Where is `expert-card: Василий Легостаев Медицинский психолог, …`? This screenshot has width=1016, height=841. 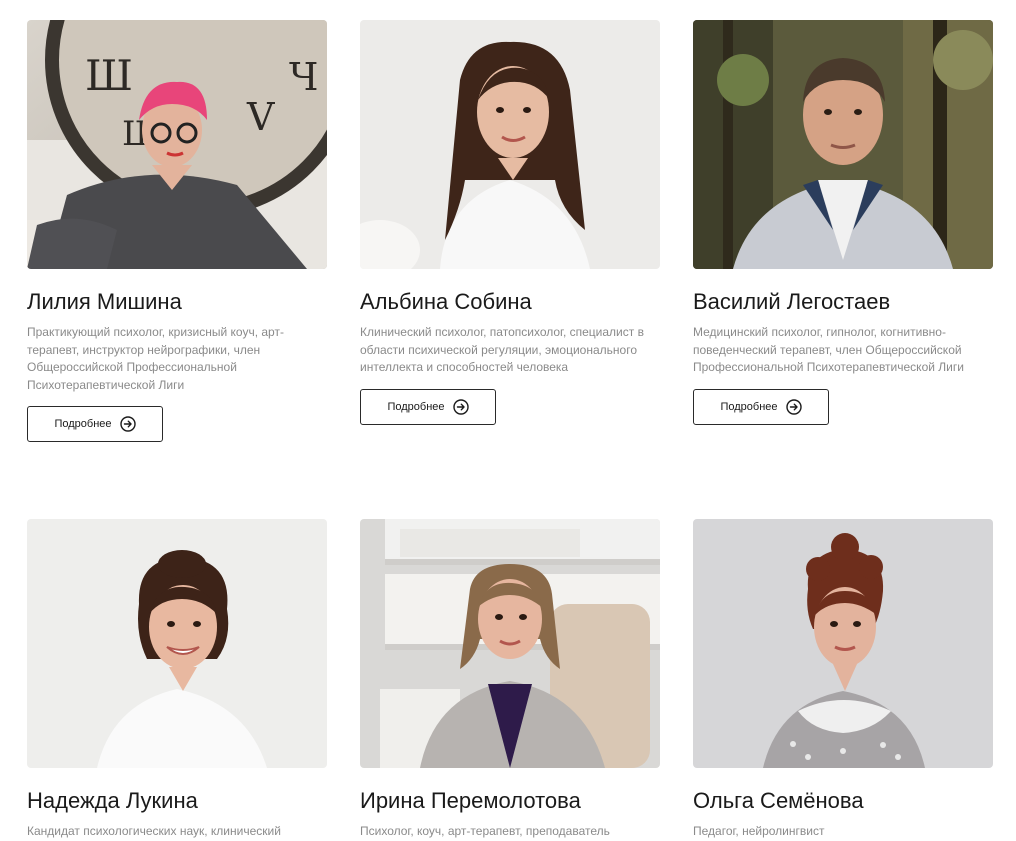 expert-card: Василий Легостаев Медицинский психолог, … is located at coordinates (843, 222).